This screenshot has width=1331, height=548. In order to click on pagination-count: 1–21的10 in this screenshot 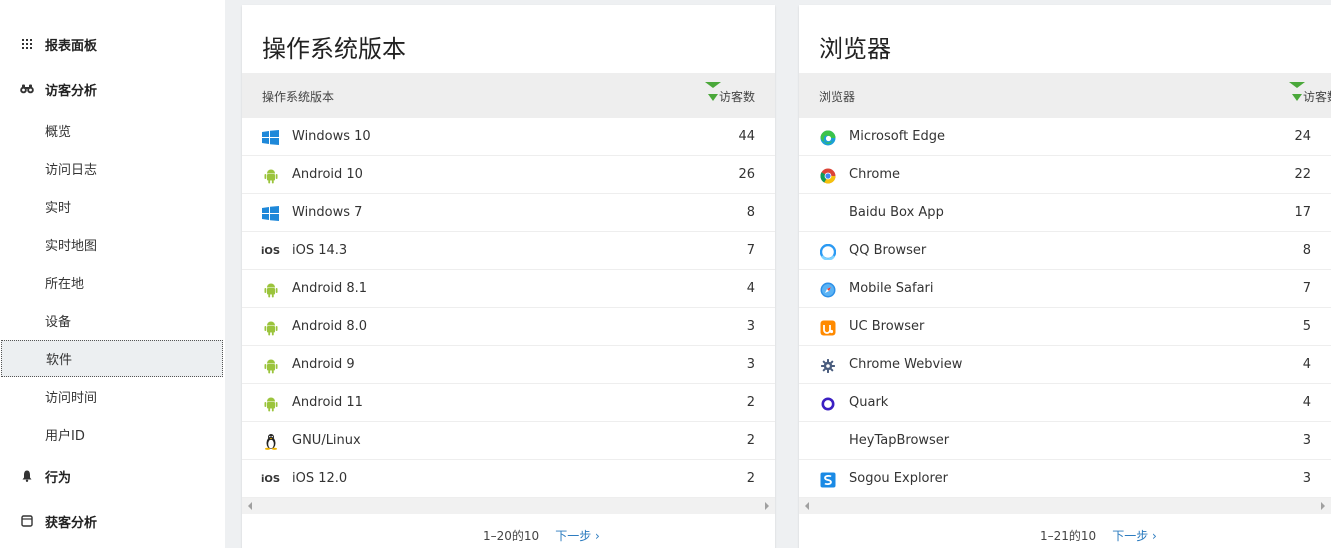, I will do `click(1068, 536)`.